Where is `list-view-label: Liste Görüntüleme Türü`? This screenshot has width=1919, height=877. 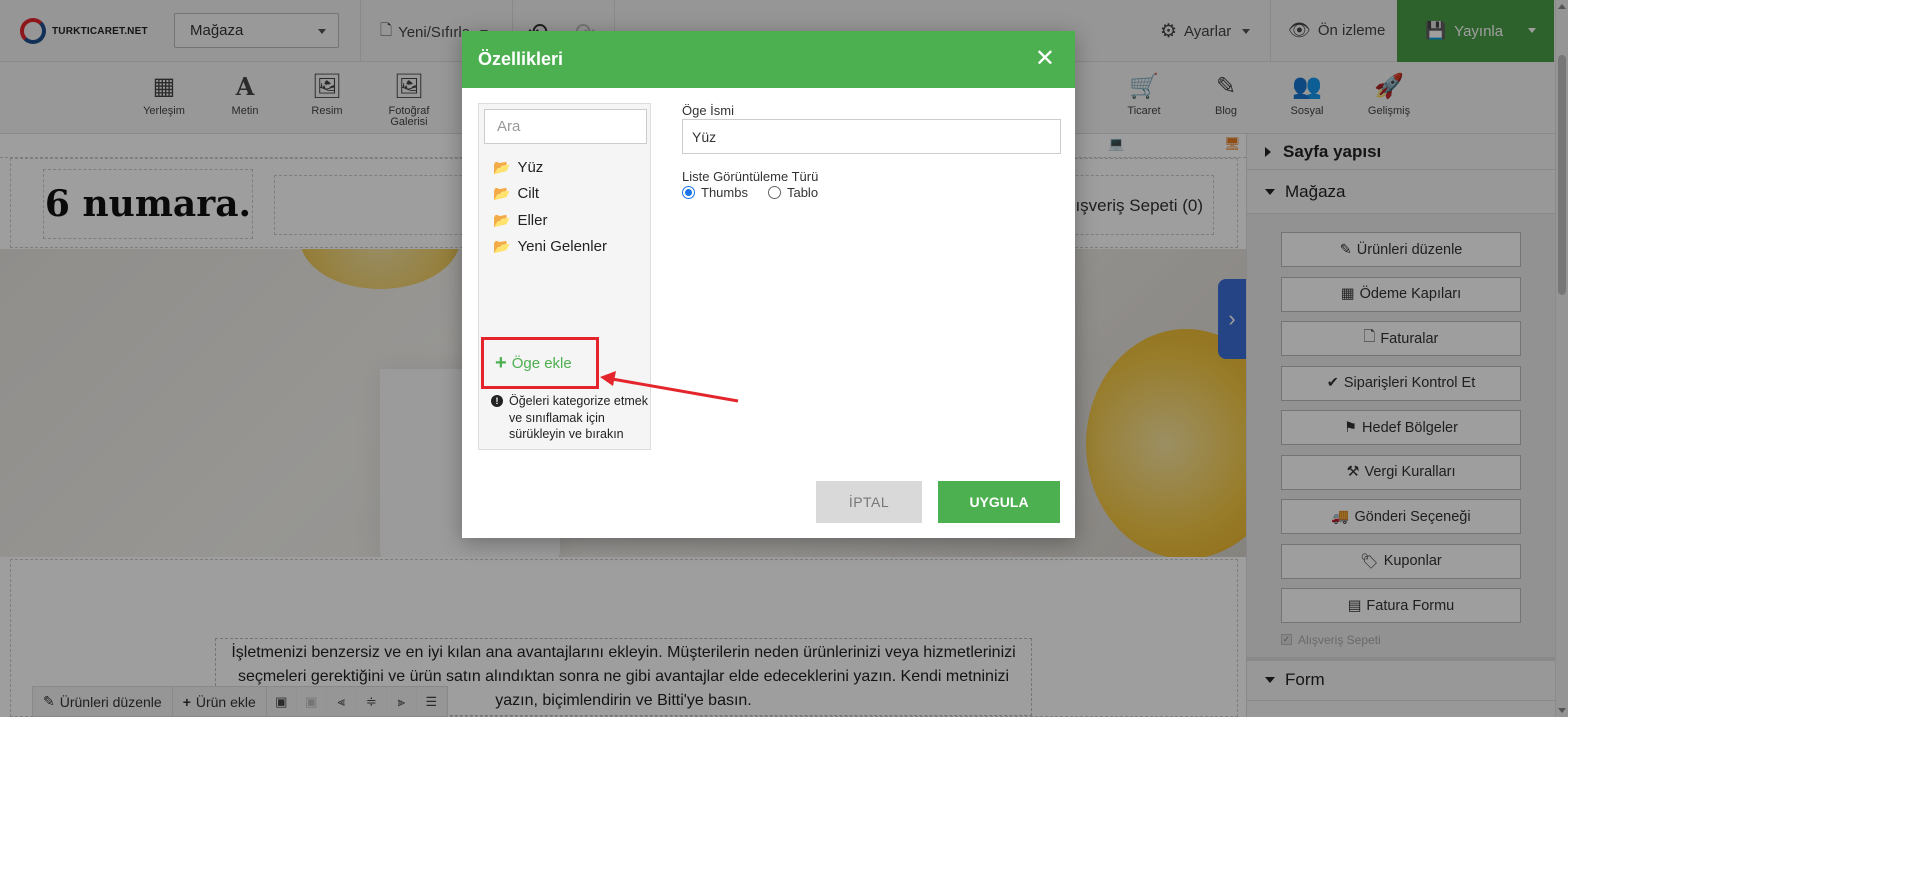
list-view-label: Liste Görüntüleme Türü is located at coordinates (750, 176).